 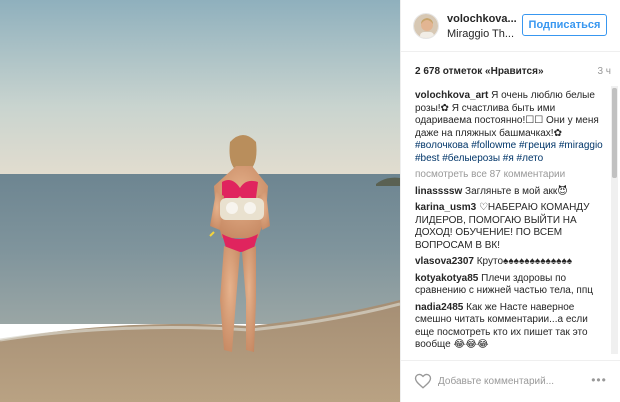 What do you see at coordinates (451, 95) in the screenshot?
I see `caption-username: volochkova_art` at bounding box center [451, 95].